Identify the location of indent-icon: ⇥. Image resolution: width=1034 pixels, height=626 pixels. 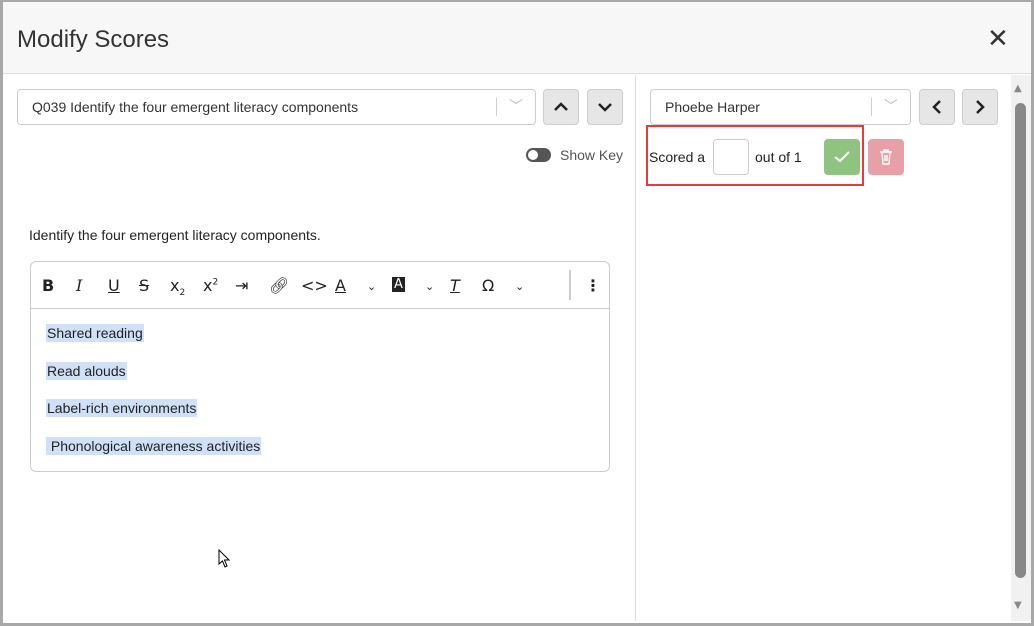
(241, 285).